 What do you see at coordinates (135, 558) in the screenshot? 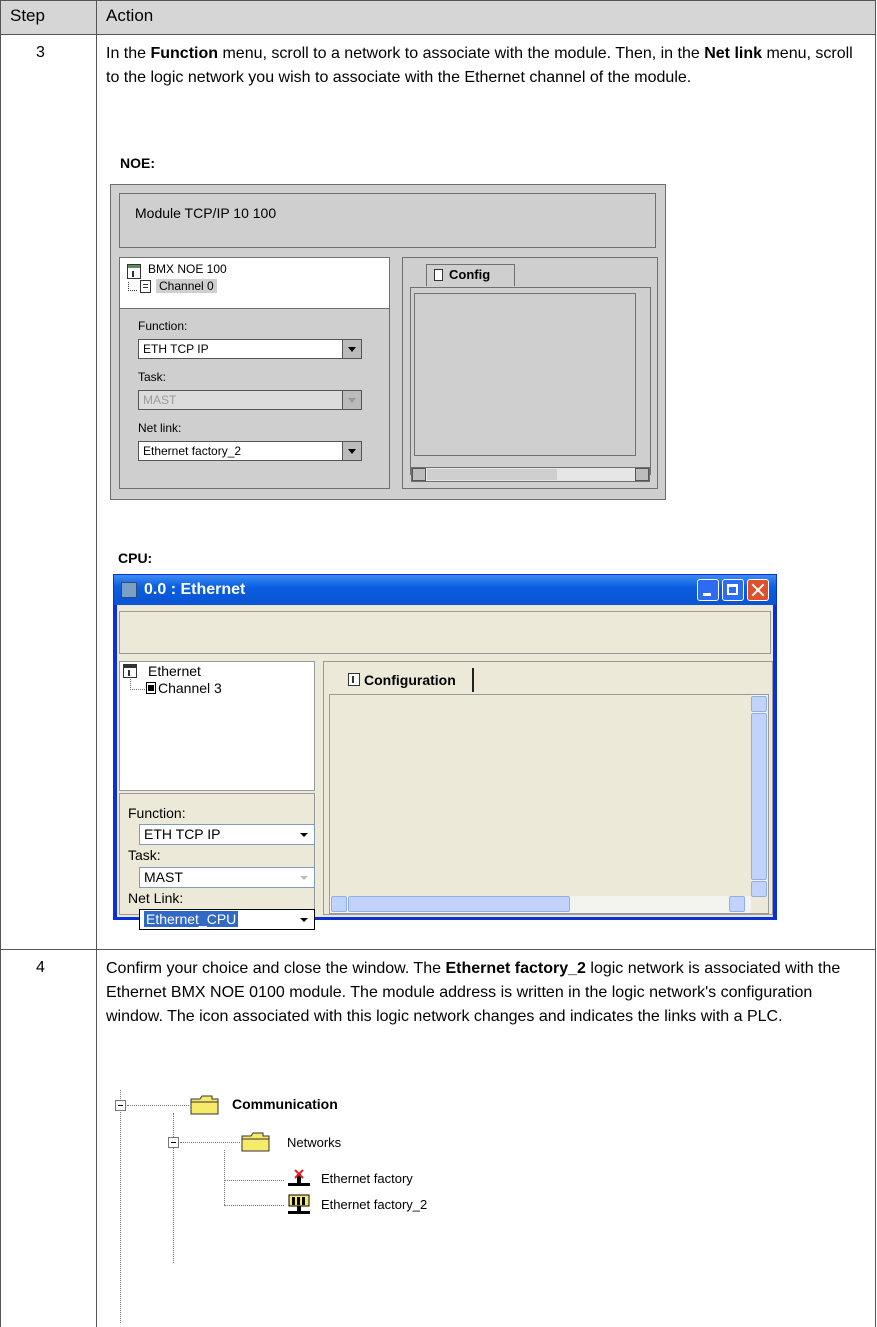
I see `cpu-caption: CPU:` at bounding box center [135, 558].